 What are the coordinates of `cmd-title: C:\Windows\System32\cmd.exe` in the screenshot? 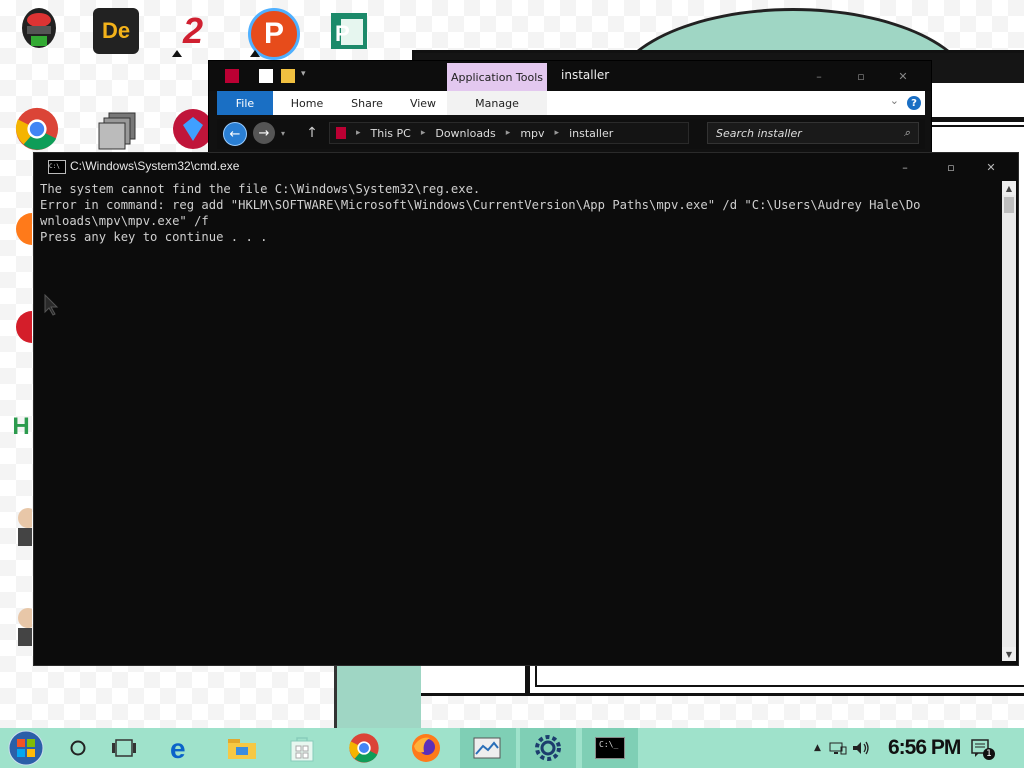 It's located at (155, 166).